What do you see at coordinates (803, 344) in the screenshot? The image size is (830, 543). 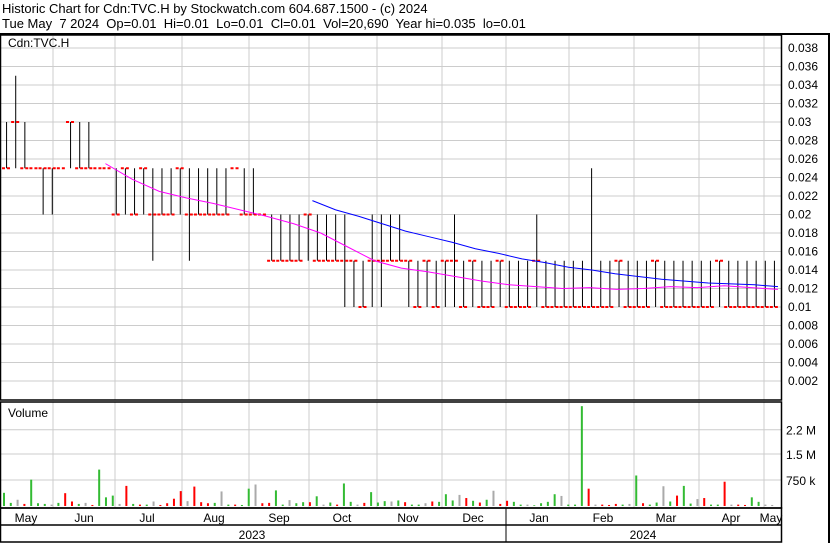 I see `price-tick-label: 0.006` at bounding box center [803, 344].